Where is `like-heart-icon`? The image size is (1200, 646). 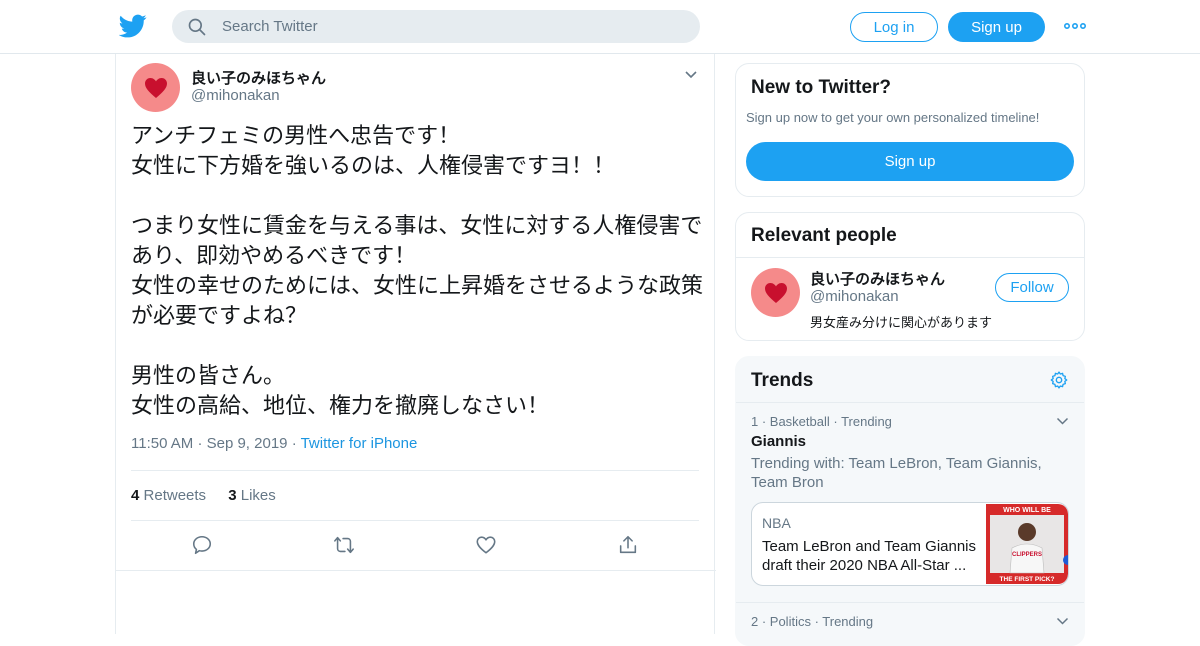 like-heart-icon is located at coordinates (486, 545).